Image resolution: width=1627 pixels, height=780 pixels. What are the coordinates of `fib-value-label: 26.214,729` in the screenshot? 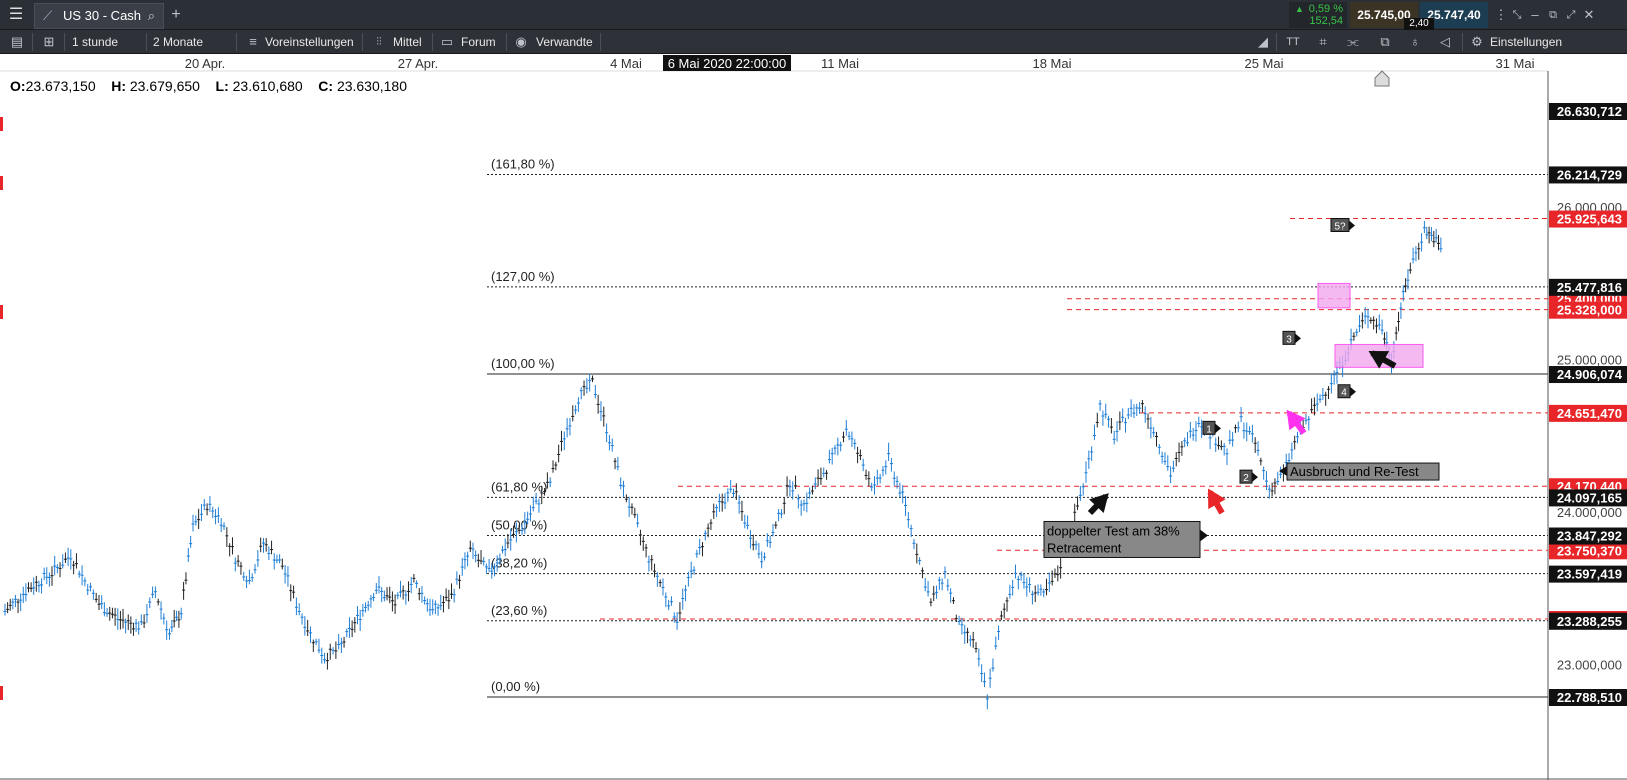 It's located at (1589, 174).